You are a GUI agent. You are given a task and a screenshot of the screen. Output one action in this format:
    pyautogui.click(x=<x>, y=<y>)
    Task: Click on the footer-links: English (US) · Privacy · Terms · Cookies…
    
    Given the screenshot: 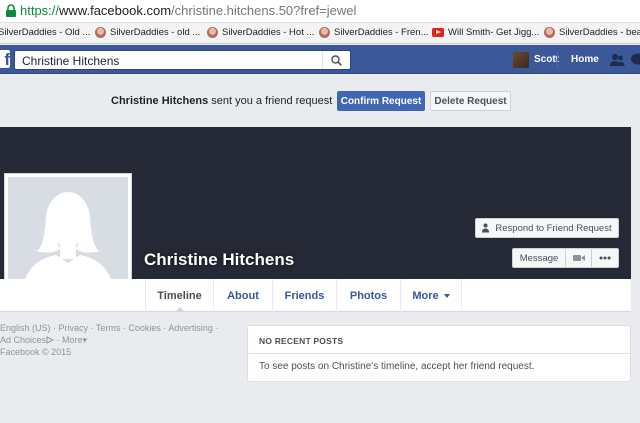 What is the action you would take?
    pyautogui.click(x=117, y=340)
    